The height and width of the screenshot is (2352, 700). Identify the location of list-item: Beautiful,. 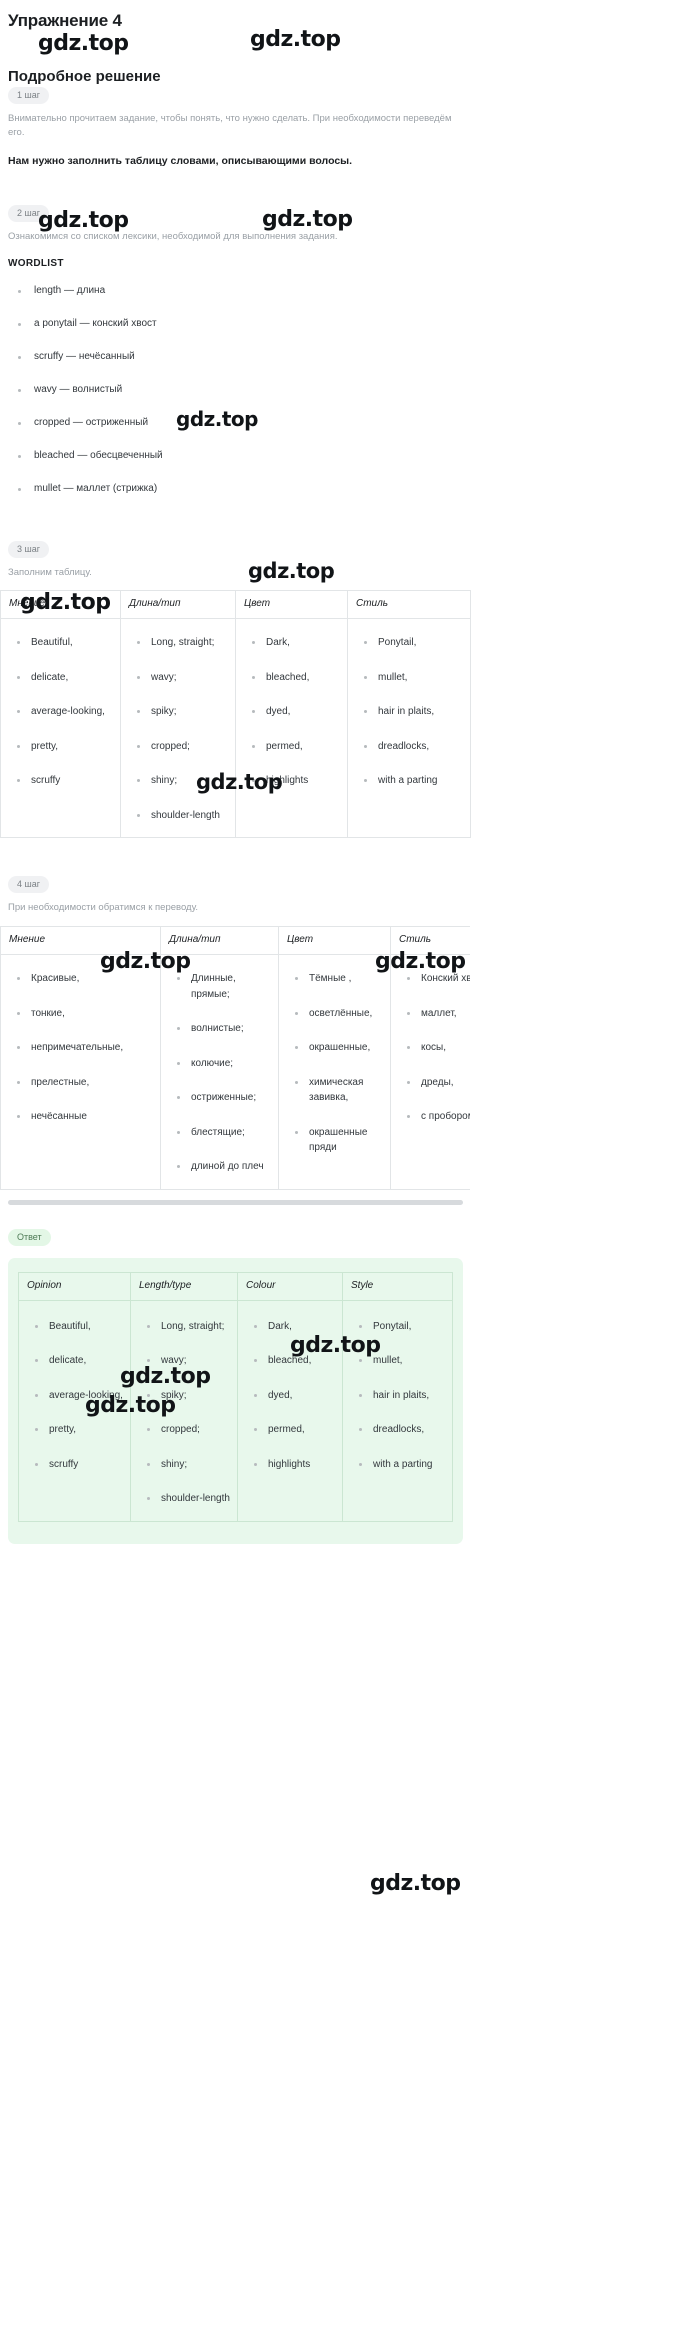
(63, 643).